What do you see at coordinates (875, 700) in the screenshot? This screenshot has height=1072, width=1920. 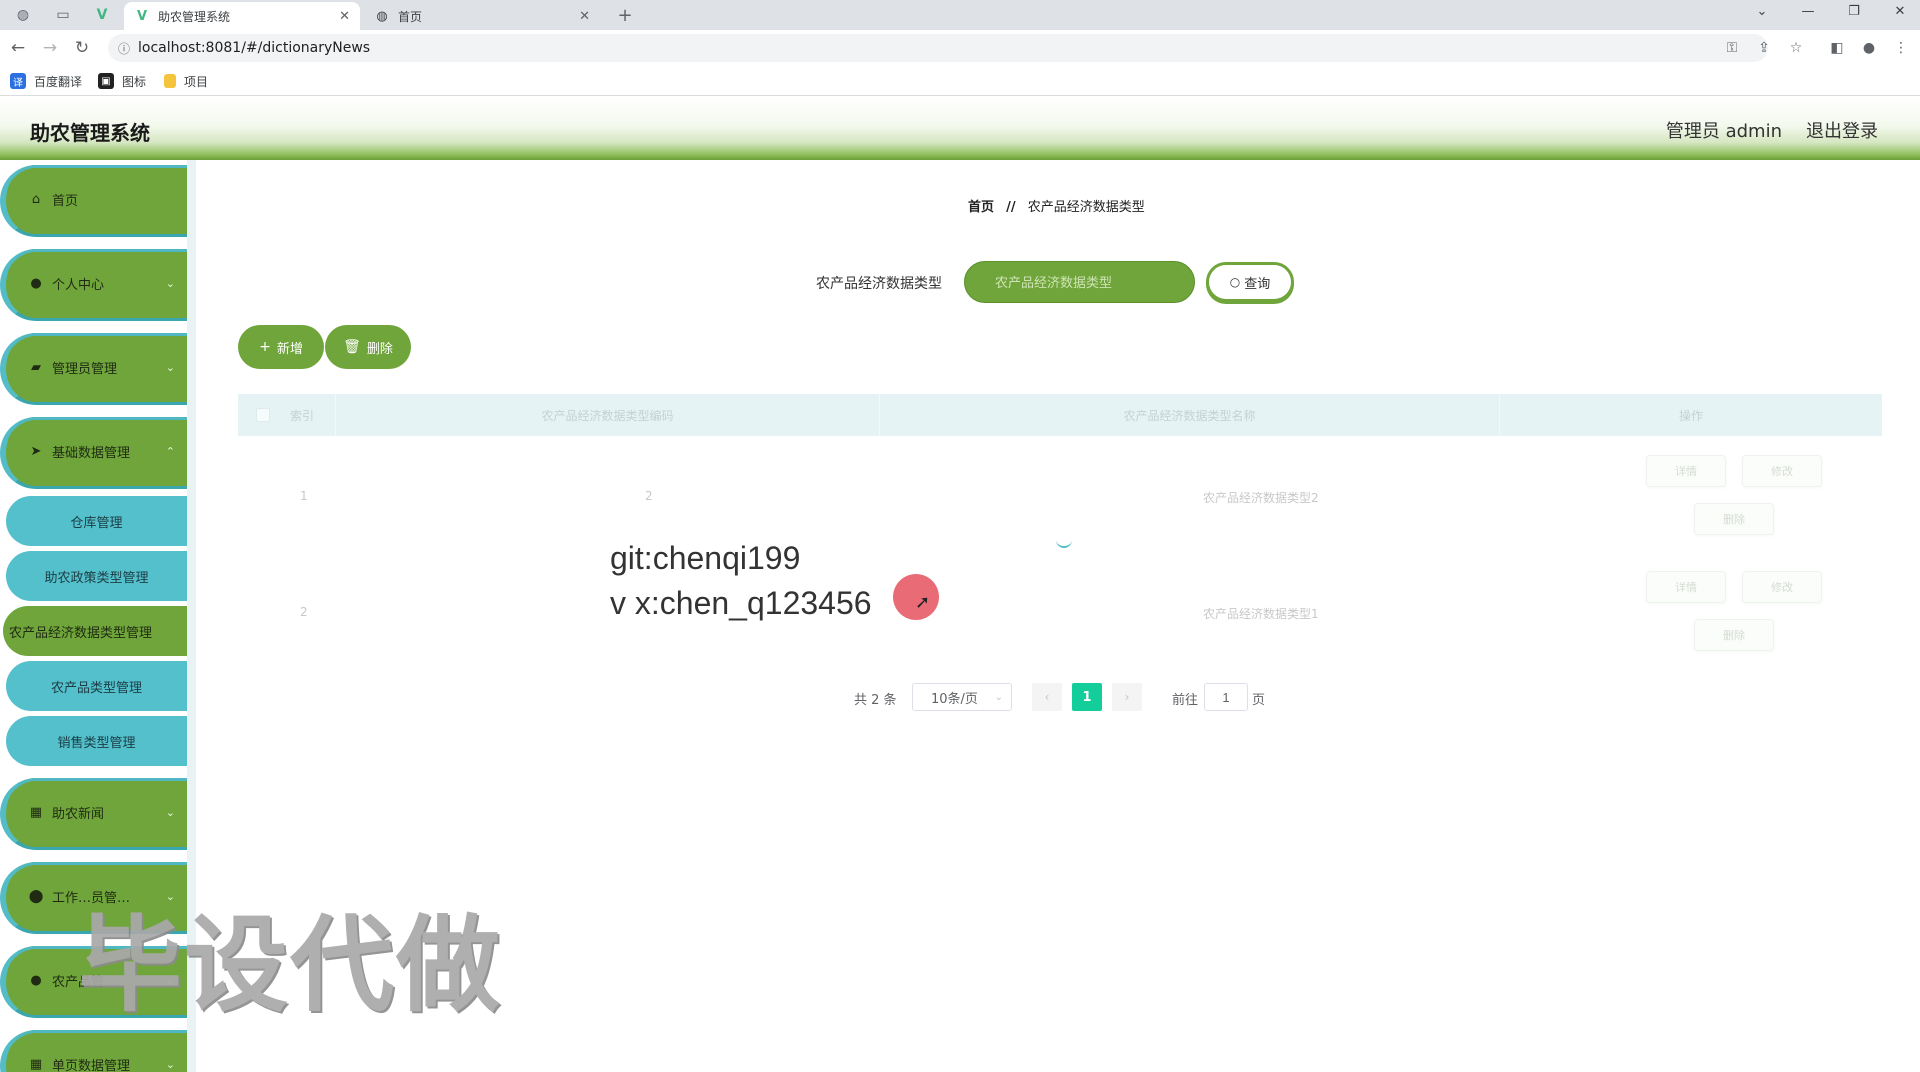 I see `pagination-total: 共 2 条` at bounding box center [875, 700].